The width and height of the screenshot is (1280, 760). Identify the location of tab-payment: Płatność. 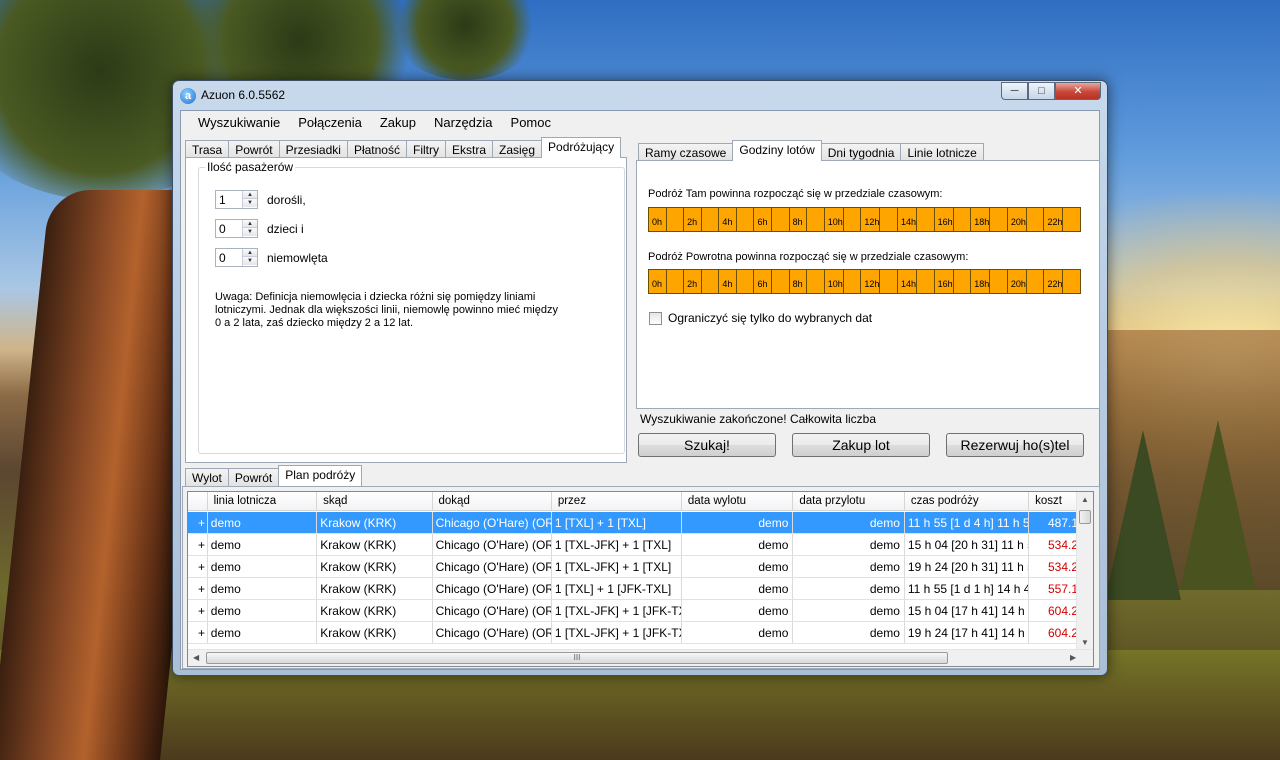
(376, 149).